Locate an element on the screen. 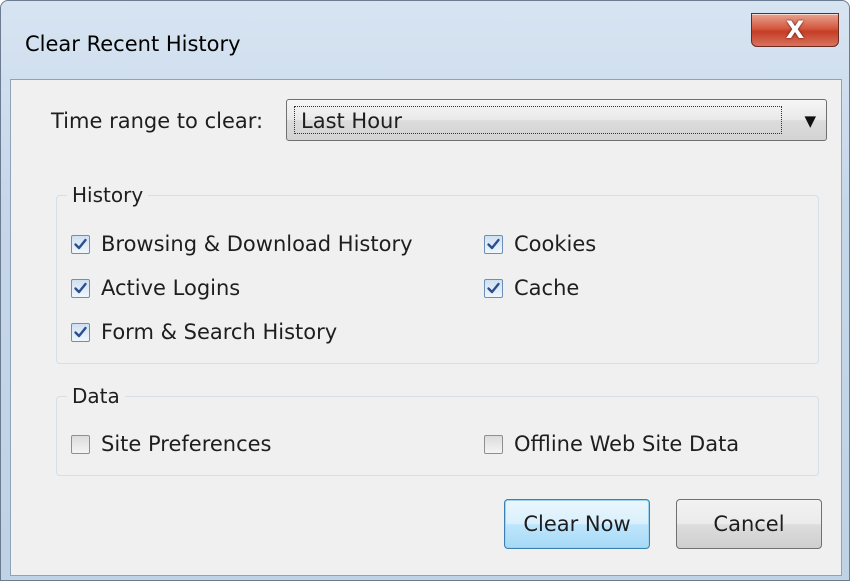 Image resolution: width=850 pixels, height=581 pixels. time-range-select: Last Hour ▼ is located at coordinates (556, 120).